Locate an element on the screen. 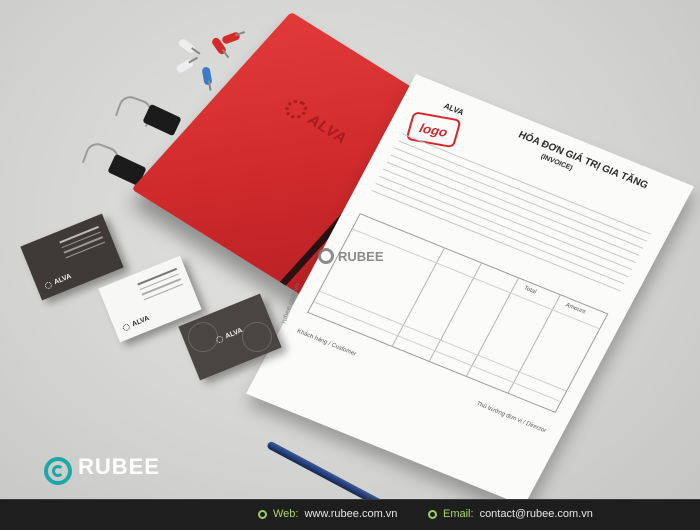  rubee-watermark: RUBEE is located at coordinates (351, 256).